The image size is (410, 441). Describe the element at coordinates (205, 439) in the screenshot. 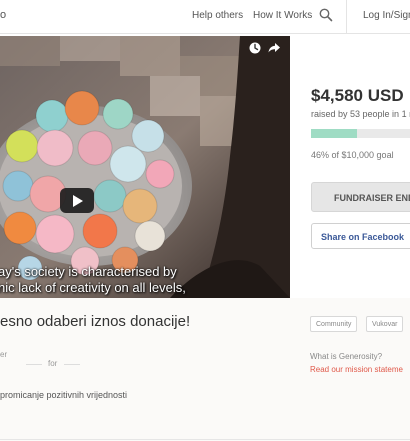

I see `section-divider` at that location.